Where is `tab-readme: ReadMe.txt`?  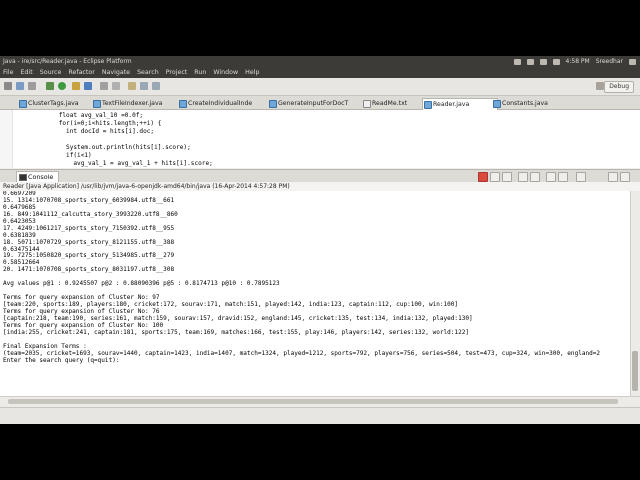 tab-readme: ReadMe.txt is located at coordinates (384, 103).